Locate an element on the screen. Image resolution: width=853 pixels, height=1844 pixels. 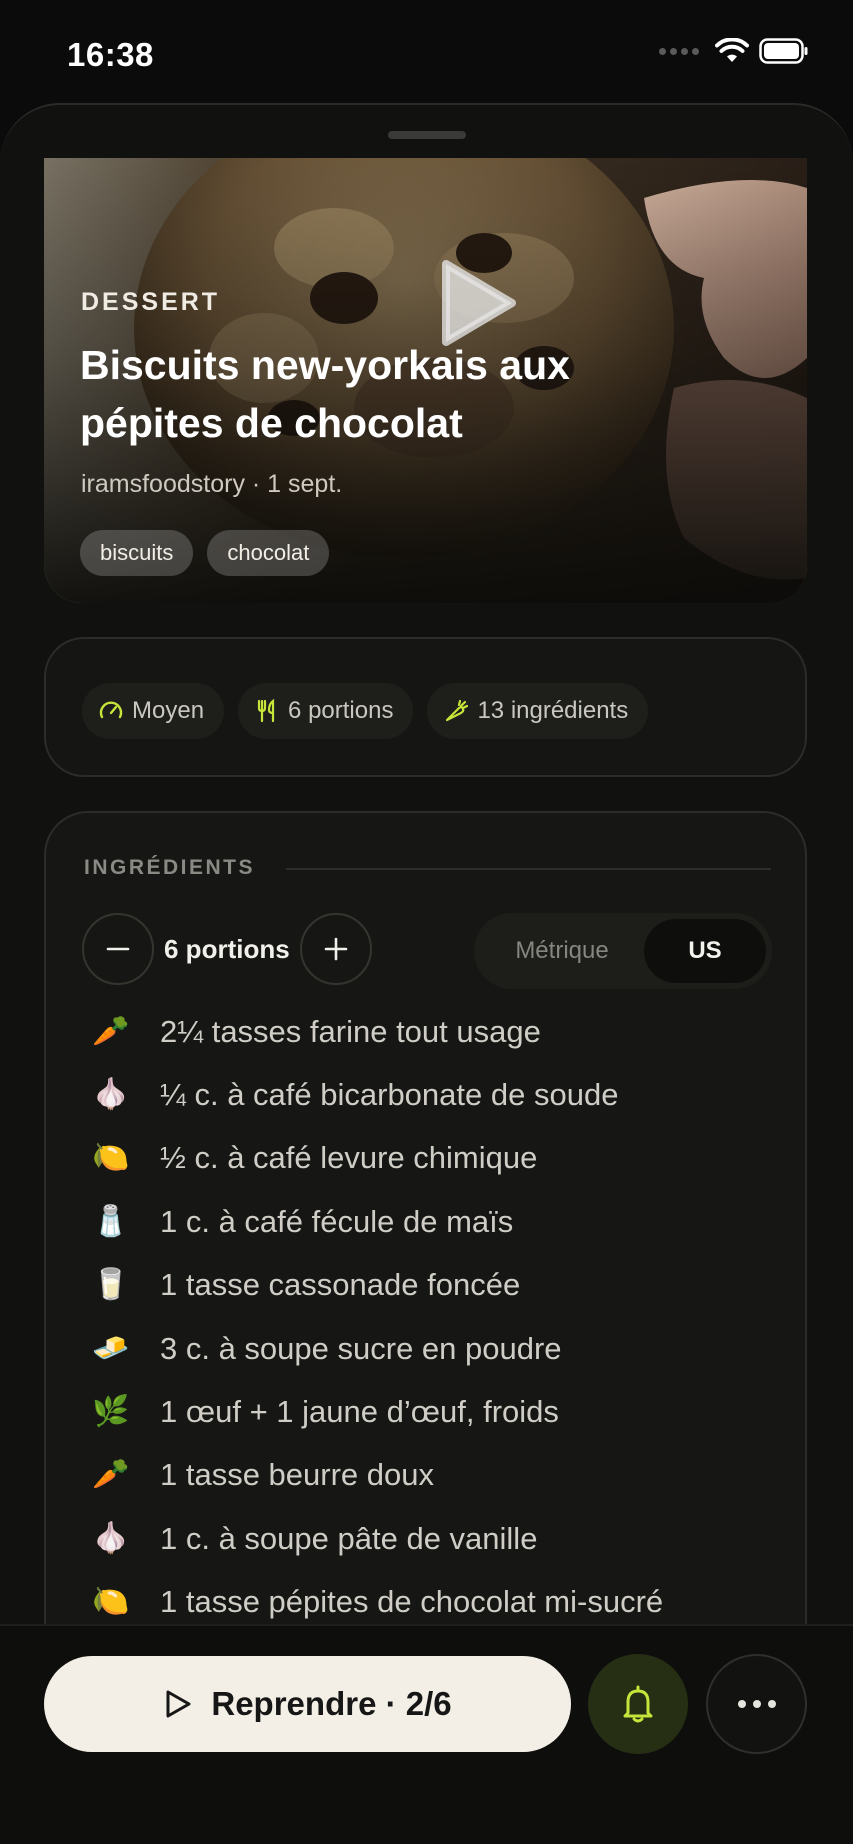
unit-toggle: Métrique US is located at coordinates (623, 951).